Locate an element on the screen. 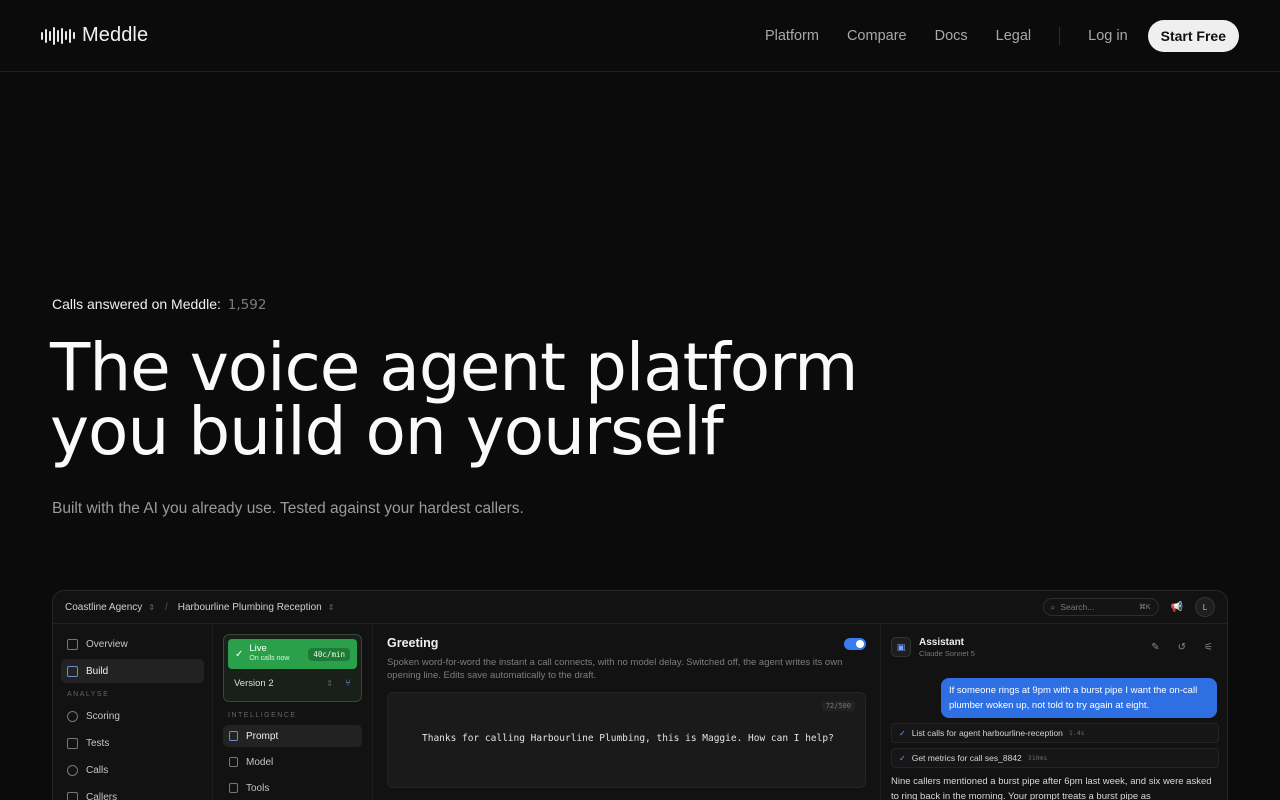  settings-sliders-icon: ⚟ is located at coordinates (1208, 647).